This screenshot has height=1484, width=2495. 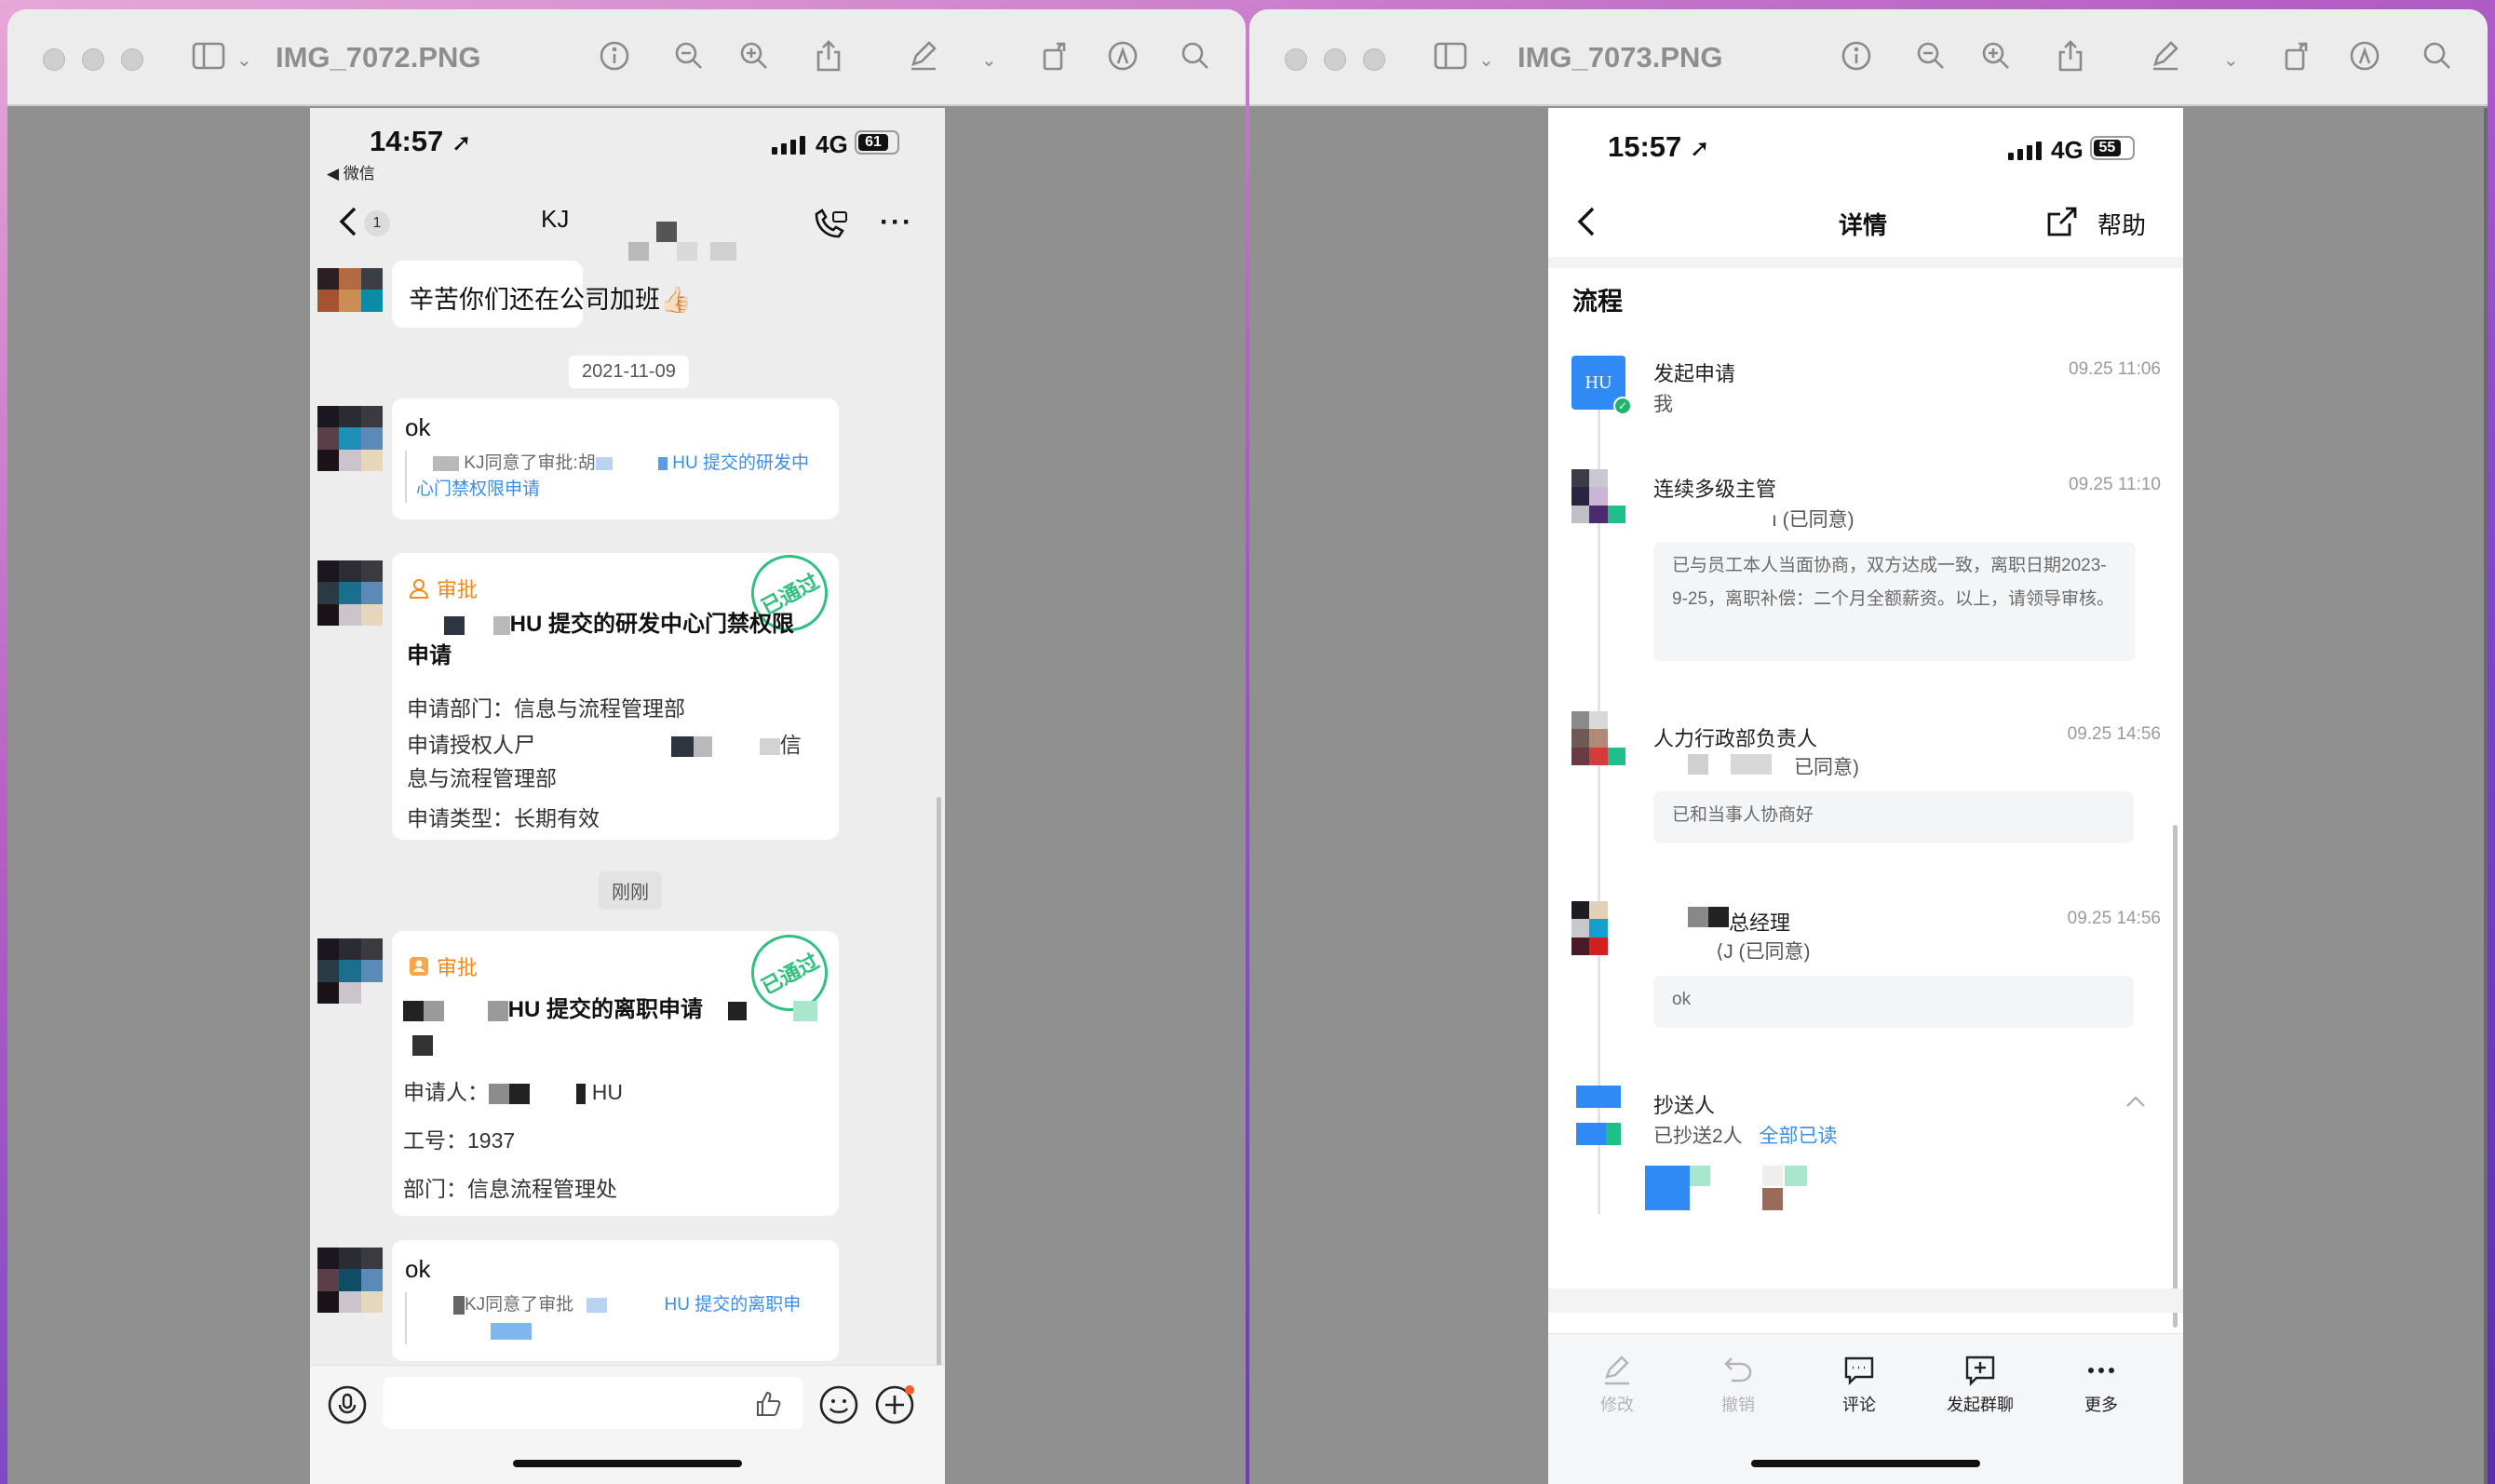 What do you see at coordinates (2067, 150) in the screenshot?
I see `network-label: 4G` at bounding box center [2067, 150].